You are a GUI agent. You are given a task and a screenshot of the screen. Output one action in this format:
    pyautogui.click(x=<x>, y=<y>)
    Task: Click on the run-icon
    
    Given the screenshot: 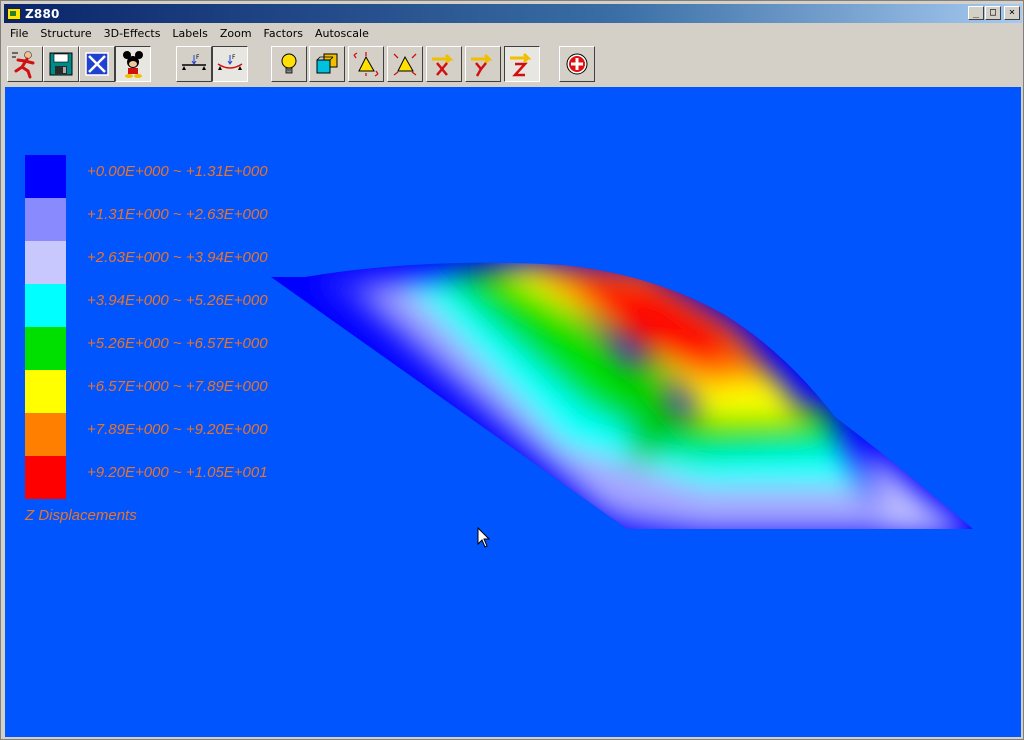 What is the action you would take?
    pyautogui.click(x=23, y=65)
    